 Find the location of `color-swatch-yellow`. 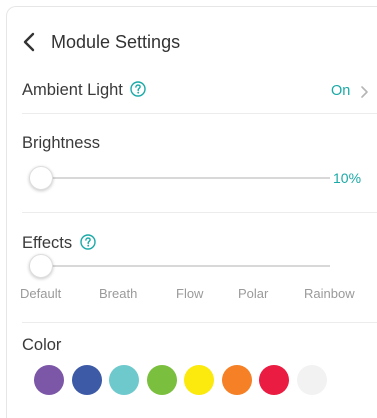

color-swatch-yellow is located at coordinates (199, 380).